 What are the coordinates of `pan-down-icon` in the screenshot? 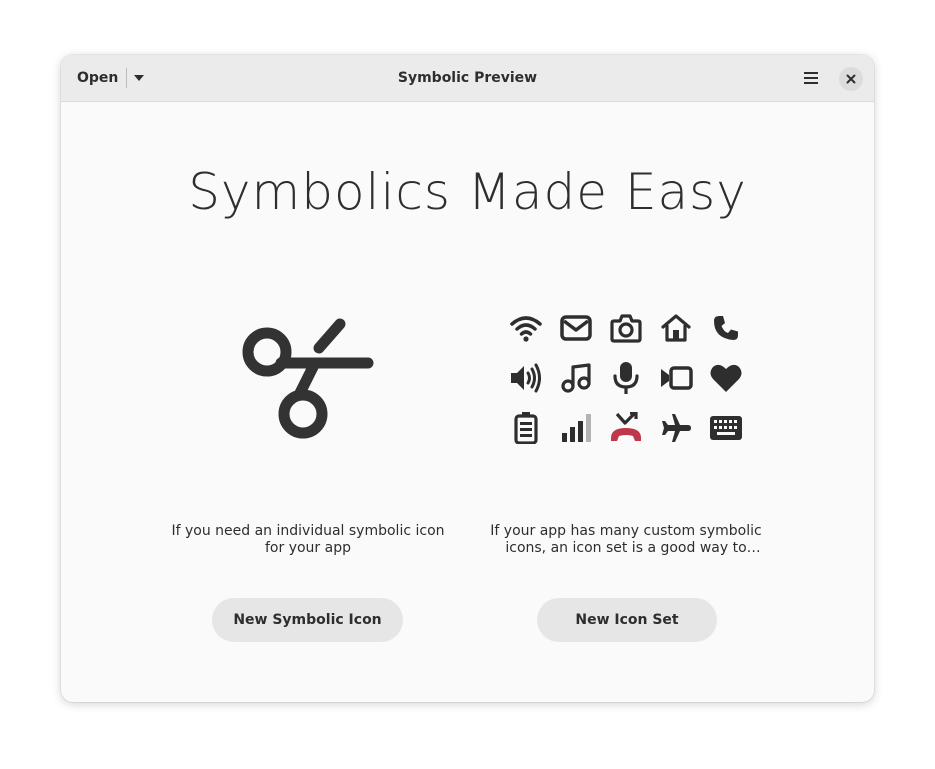 It's located at (139, 78).